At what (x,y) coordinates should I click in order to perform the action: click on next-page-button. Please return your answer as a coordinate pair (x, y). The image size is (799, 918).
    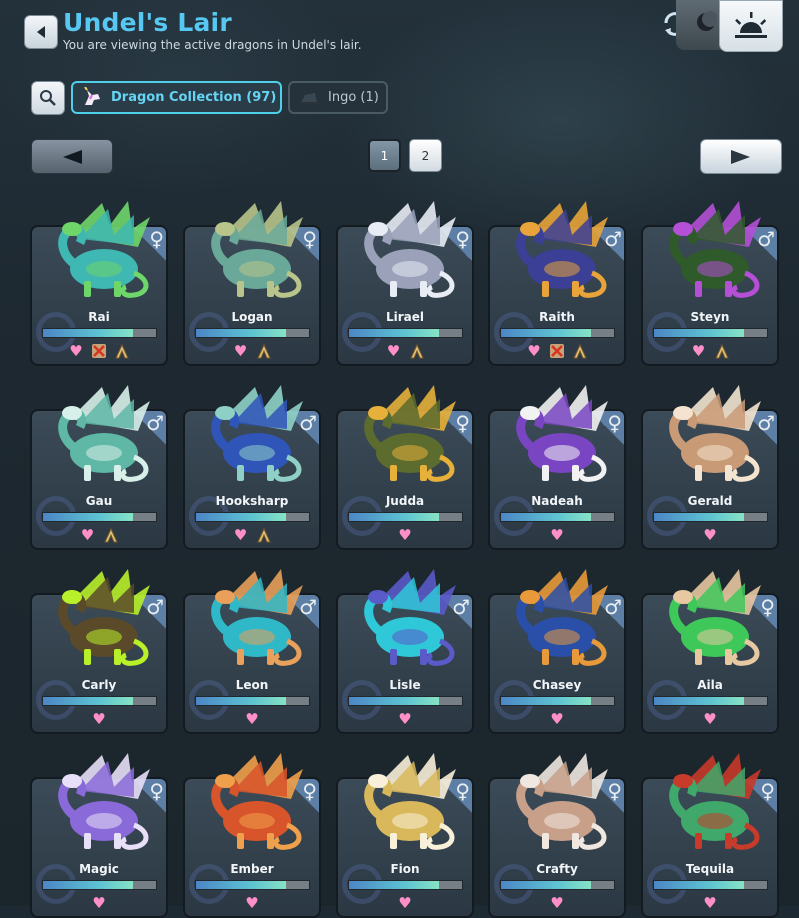
    Looking at the image, I should click on (741, 156).